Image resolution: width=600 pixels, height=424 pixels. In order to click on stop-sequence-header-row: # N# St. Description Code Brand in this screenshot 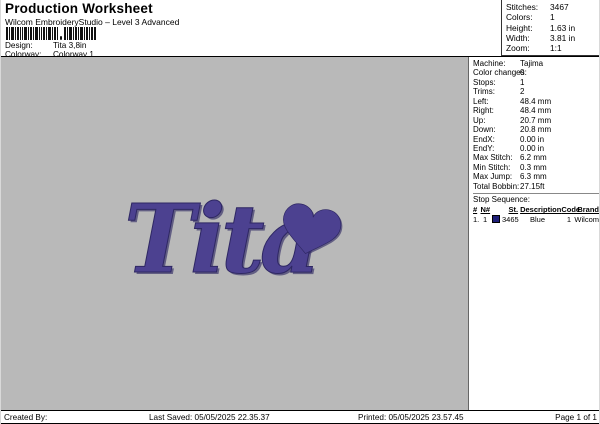, I will do `click(536, 210)`.